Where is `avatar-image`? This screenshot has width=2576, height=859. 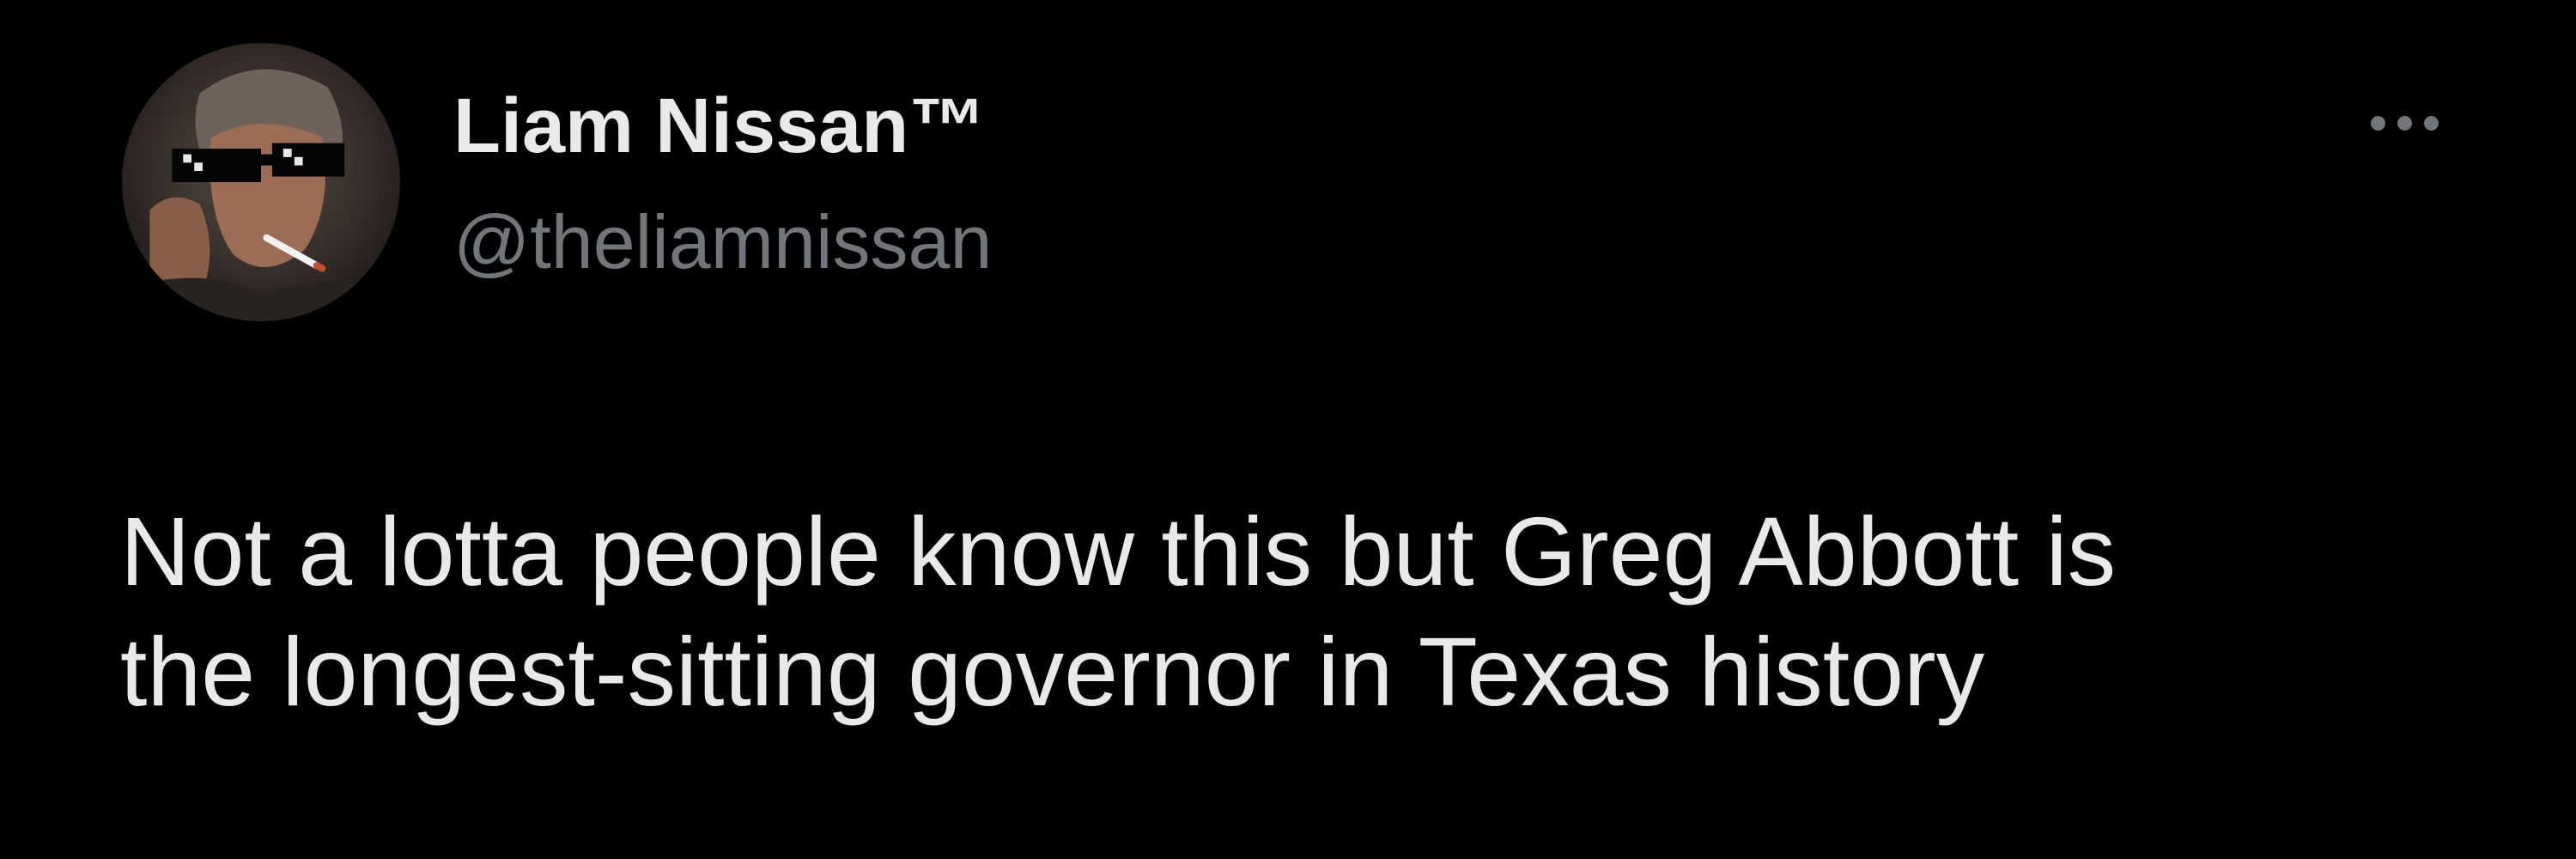
avatar-image is located at coordinates (261, 182).